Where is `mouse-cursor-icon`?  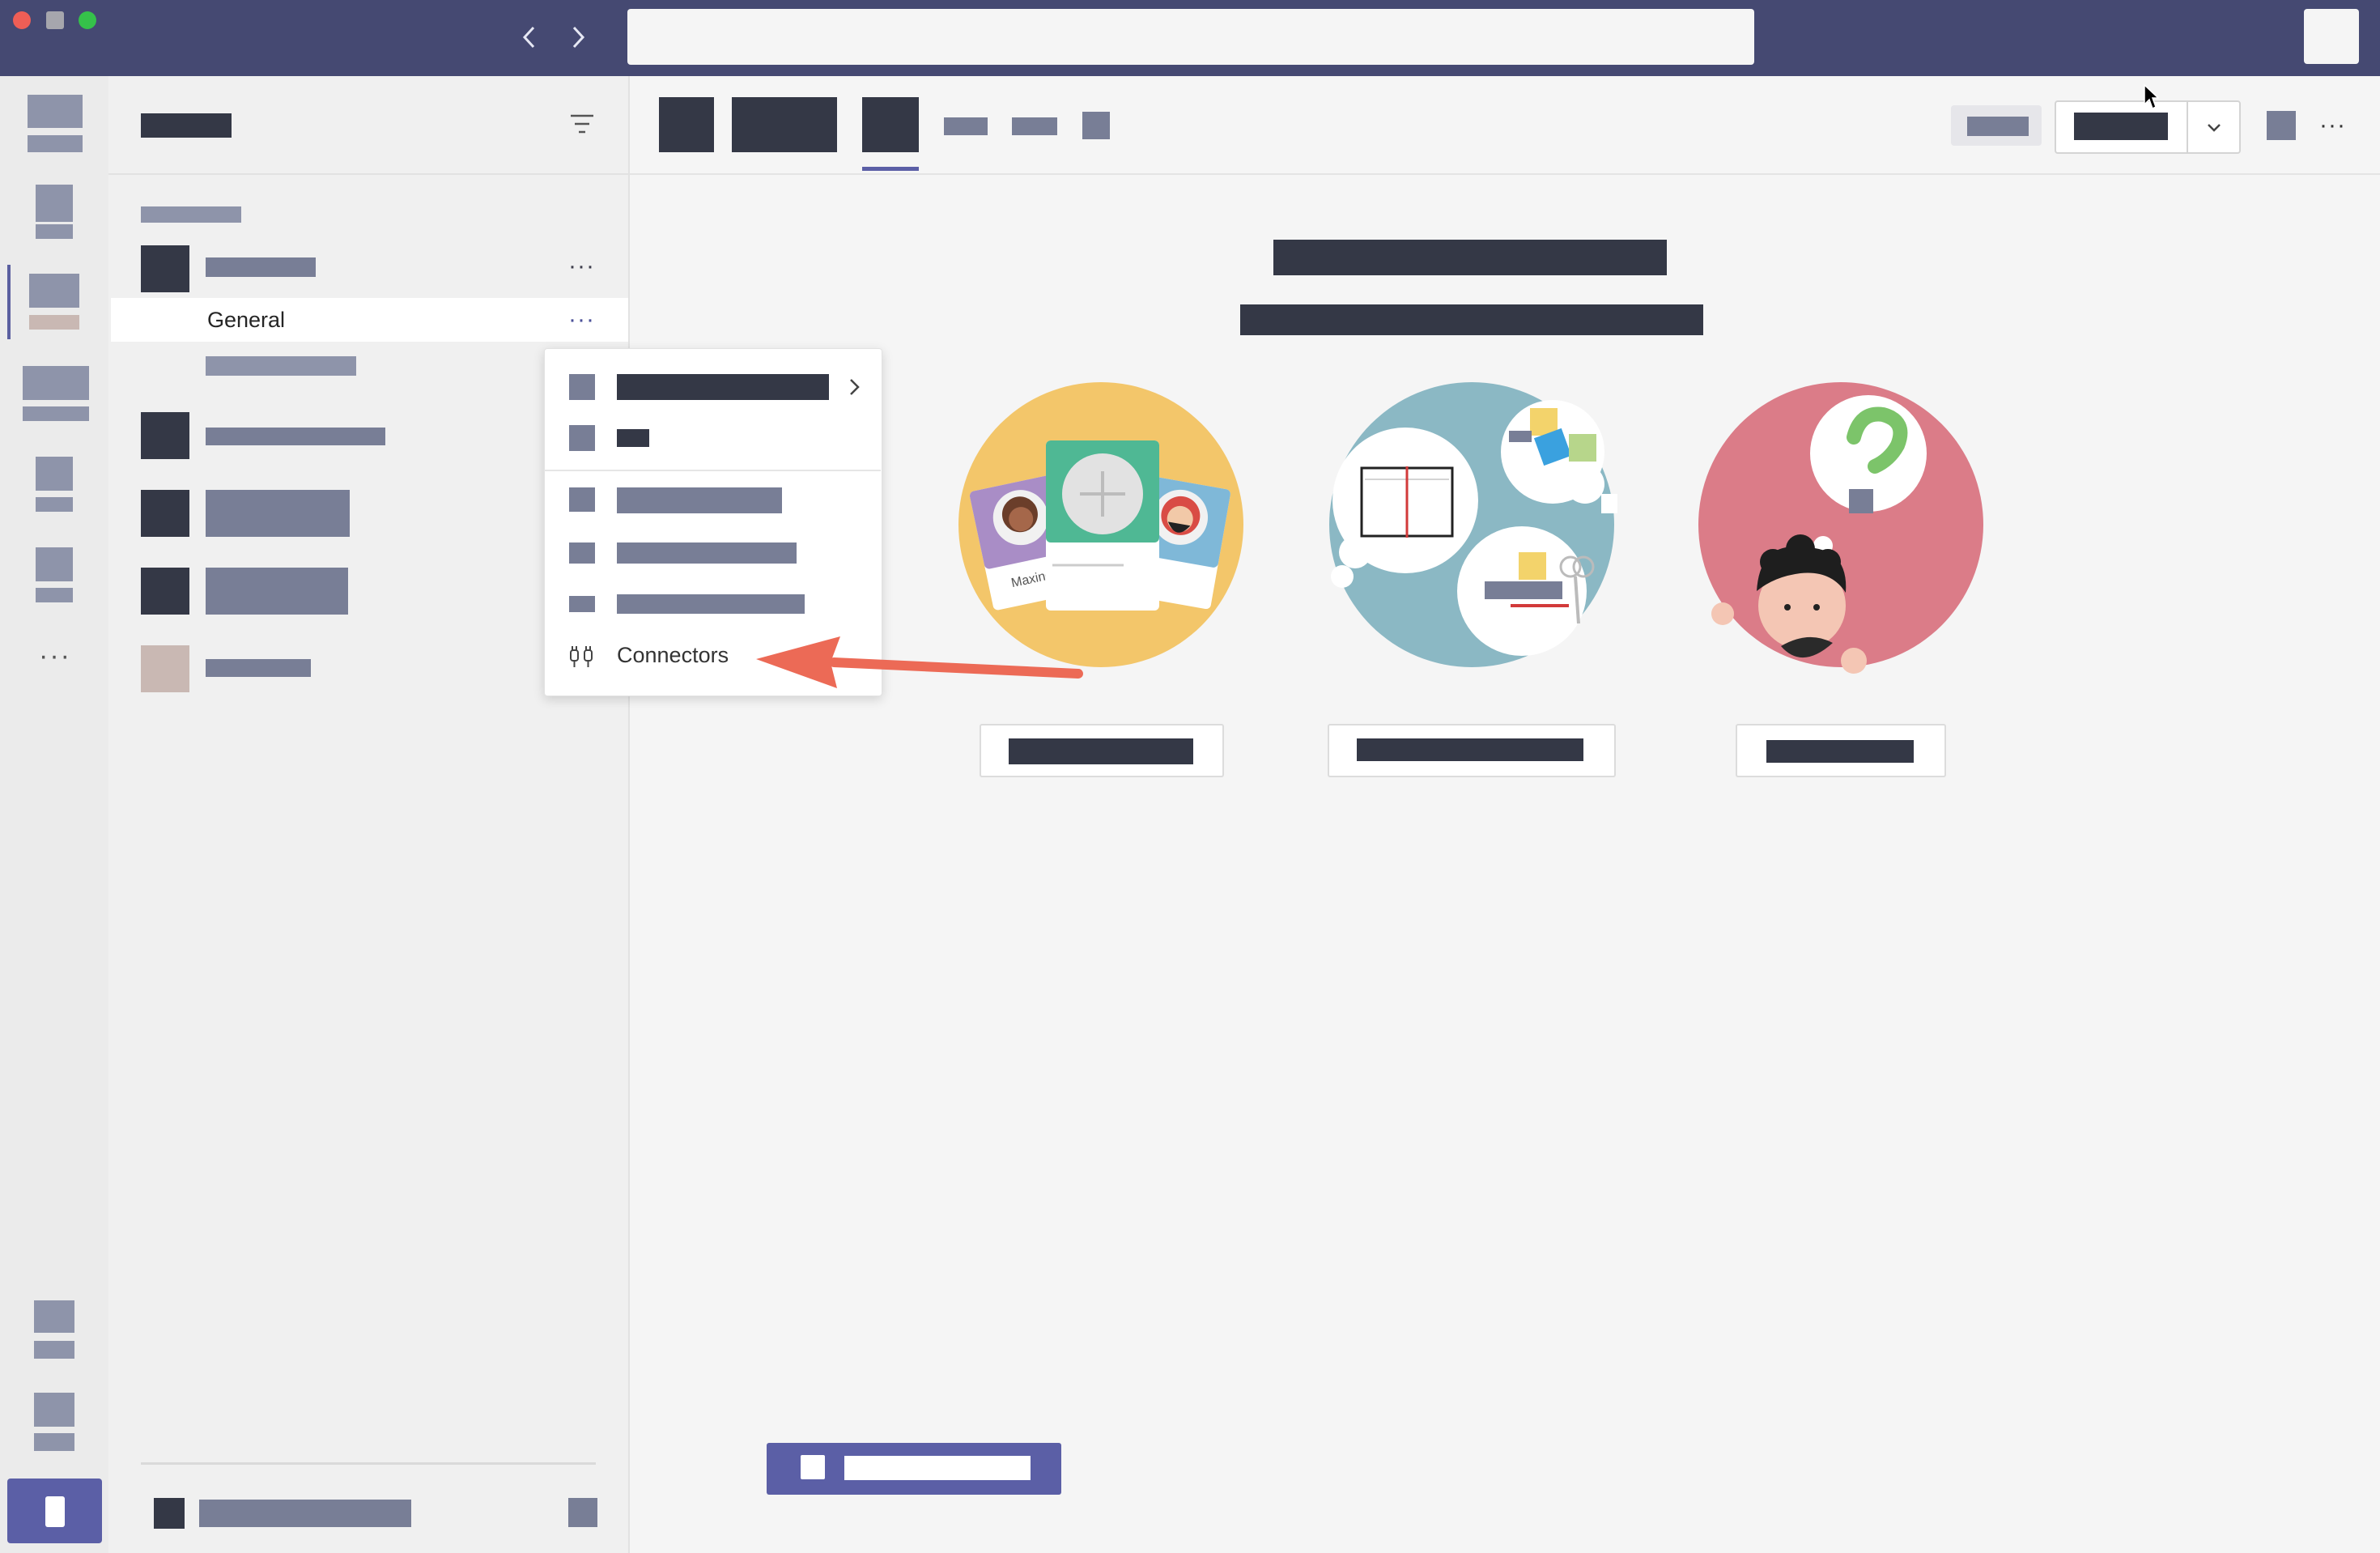
mouse-cursor-icon is located at coordinates (2151, 96).